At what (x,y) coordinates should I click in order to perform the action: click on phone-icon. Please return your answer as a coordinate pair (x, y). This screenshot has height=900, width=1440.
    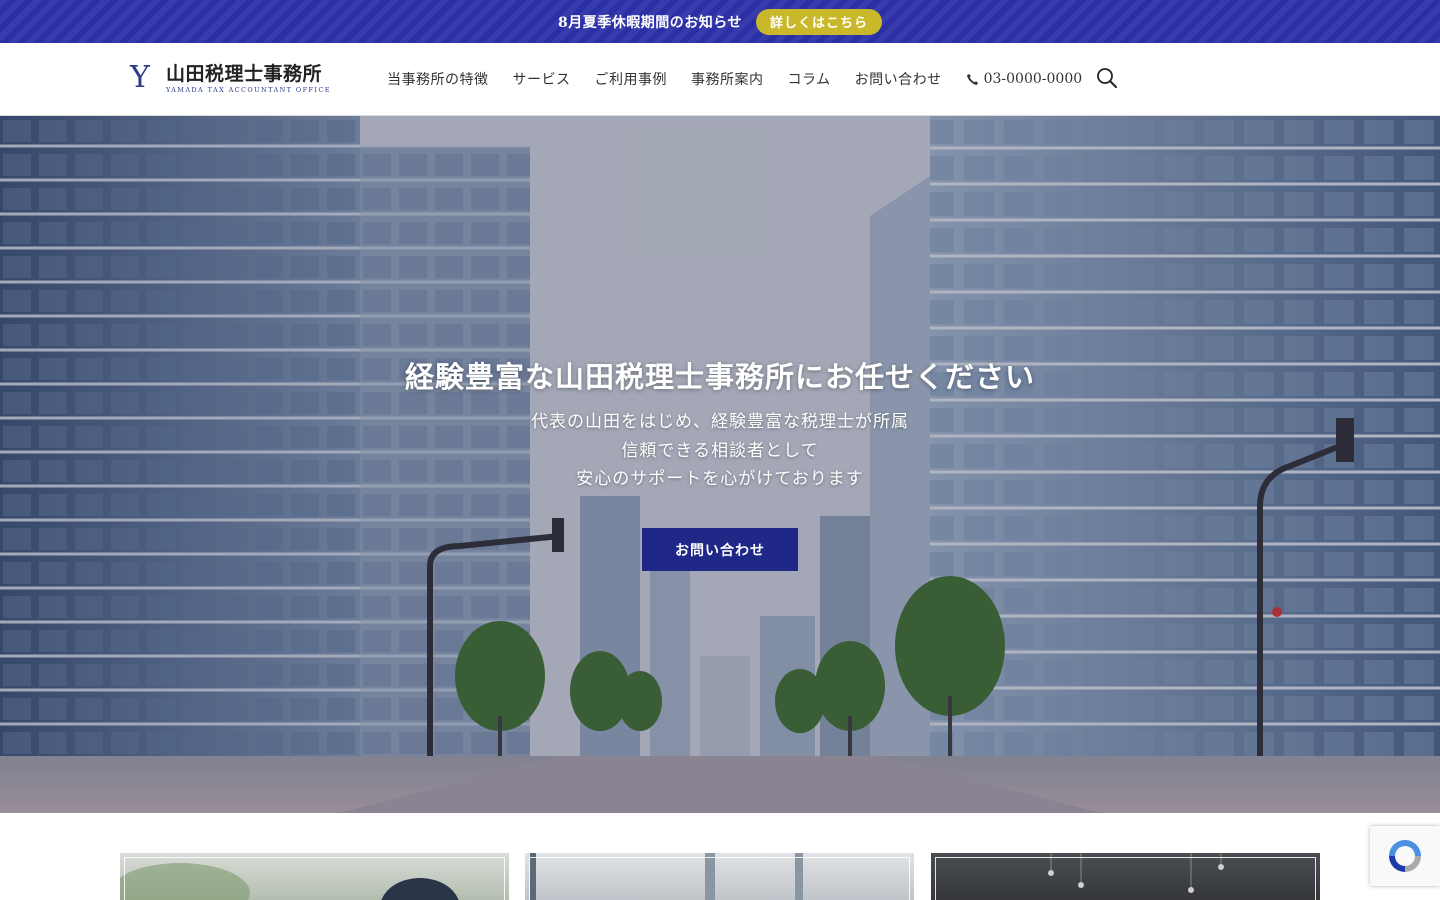
    Looking at the image, I should click on (972, 79).